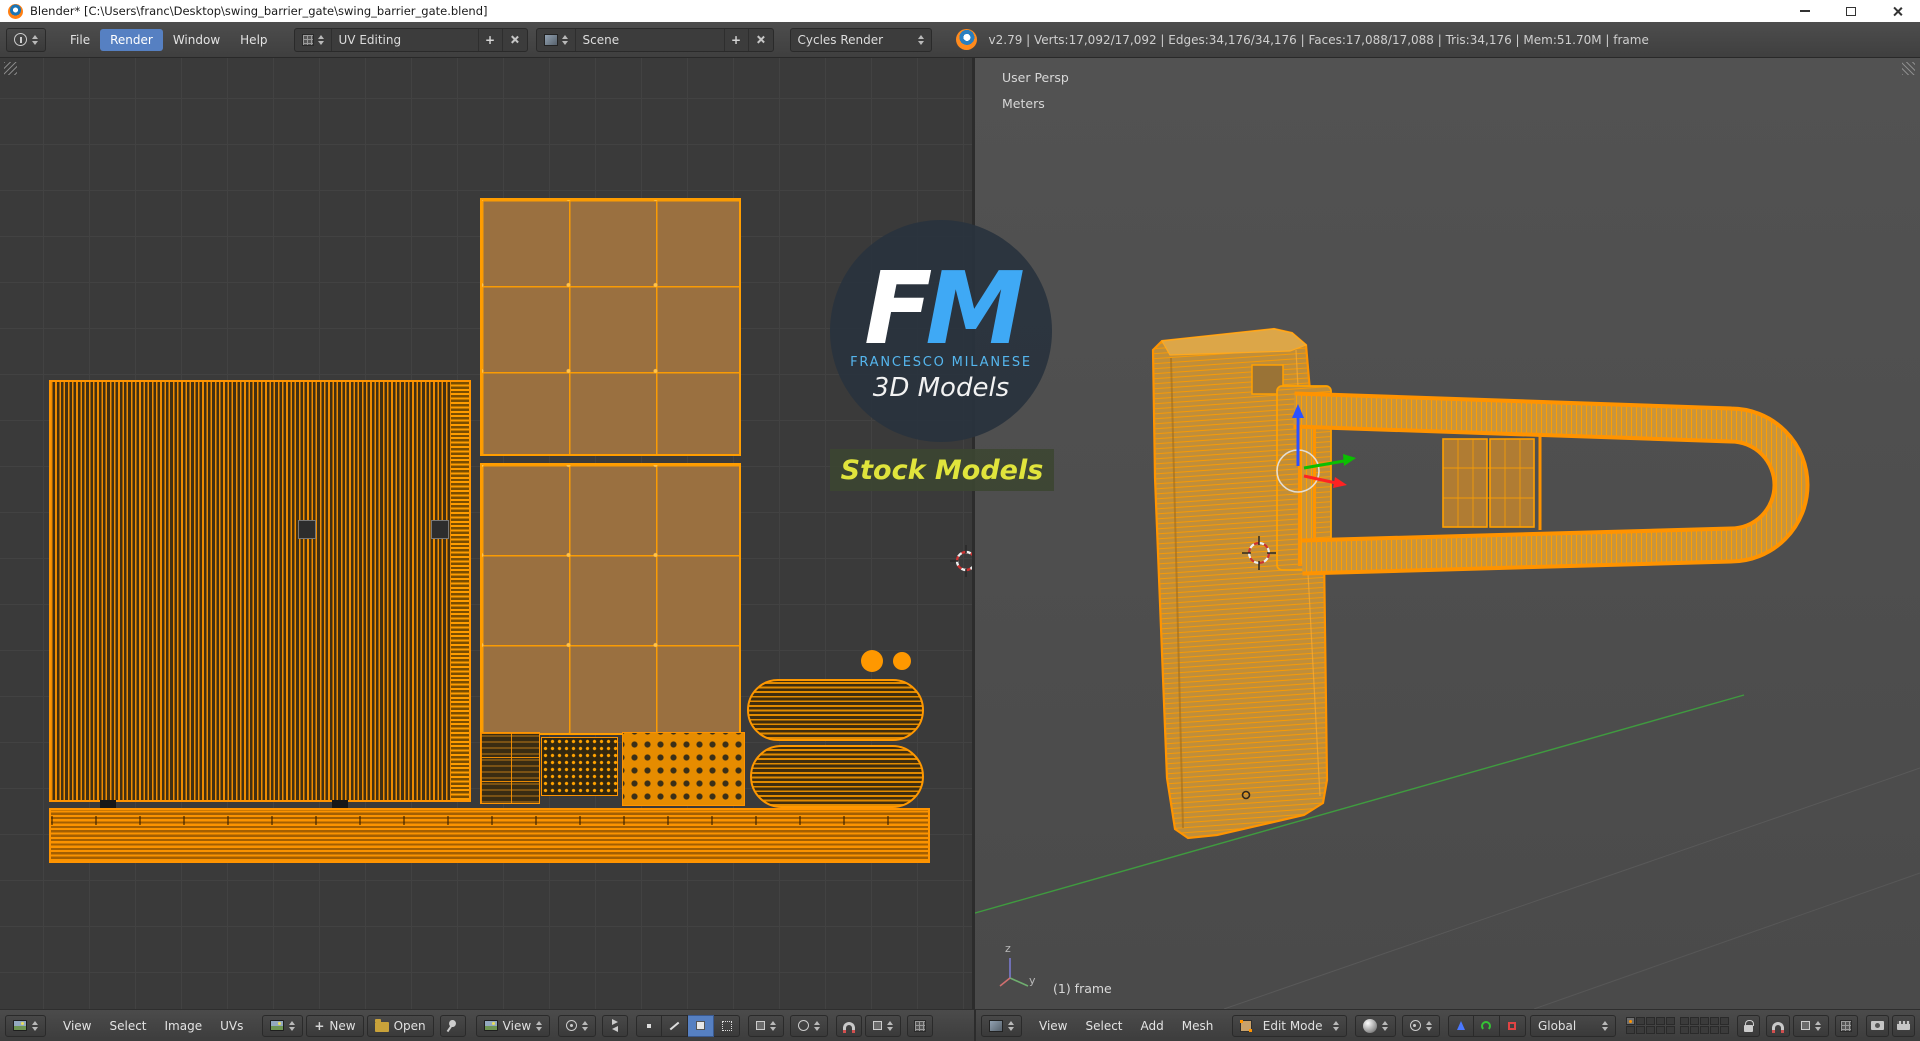 The height and width of the screenshot is (1041, 1920). I want to click on screen-layout-browse-button, so click(313, 39).